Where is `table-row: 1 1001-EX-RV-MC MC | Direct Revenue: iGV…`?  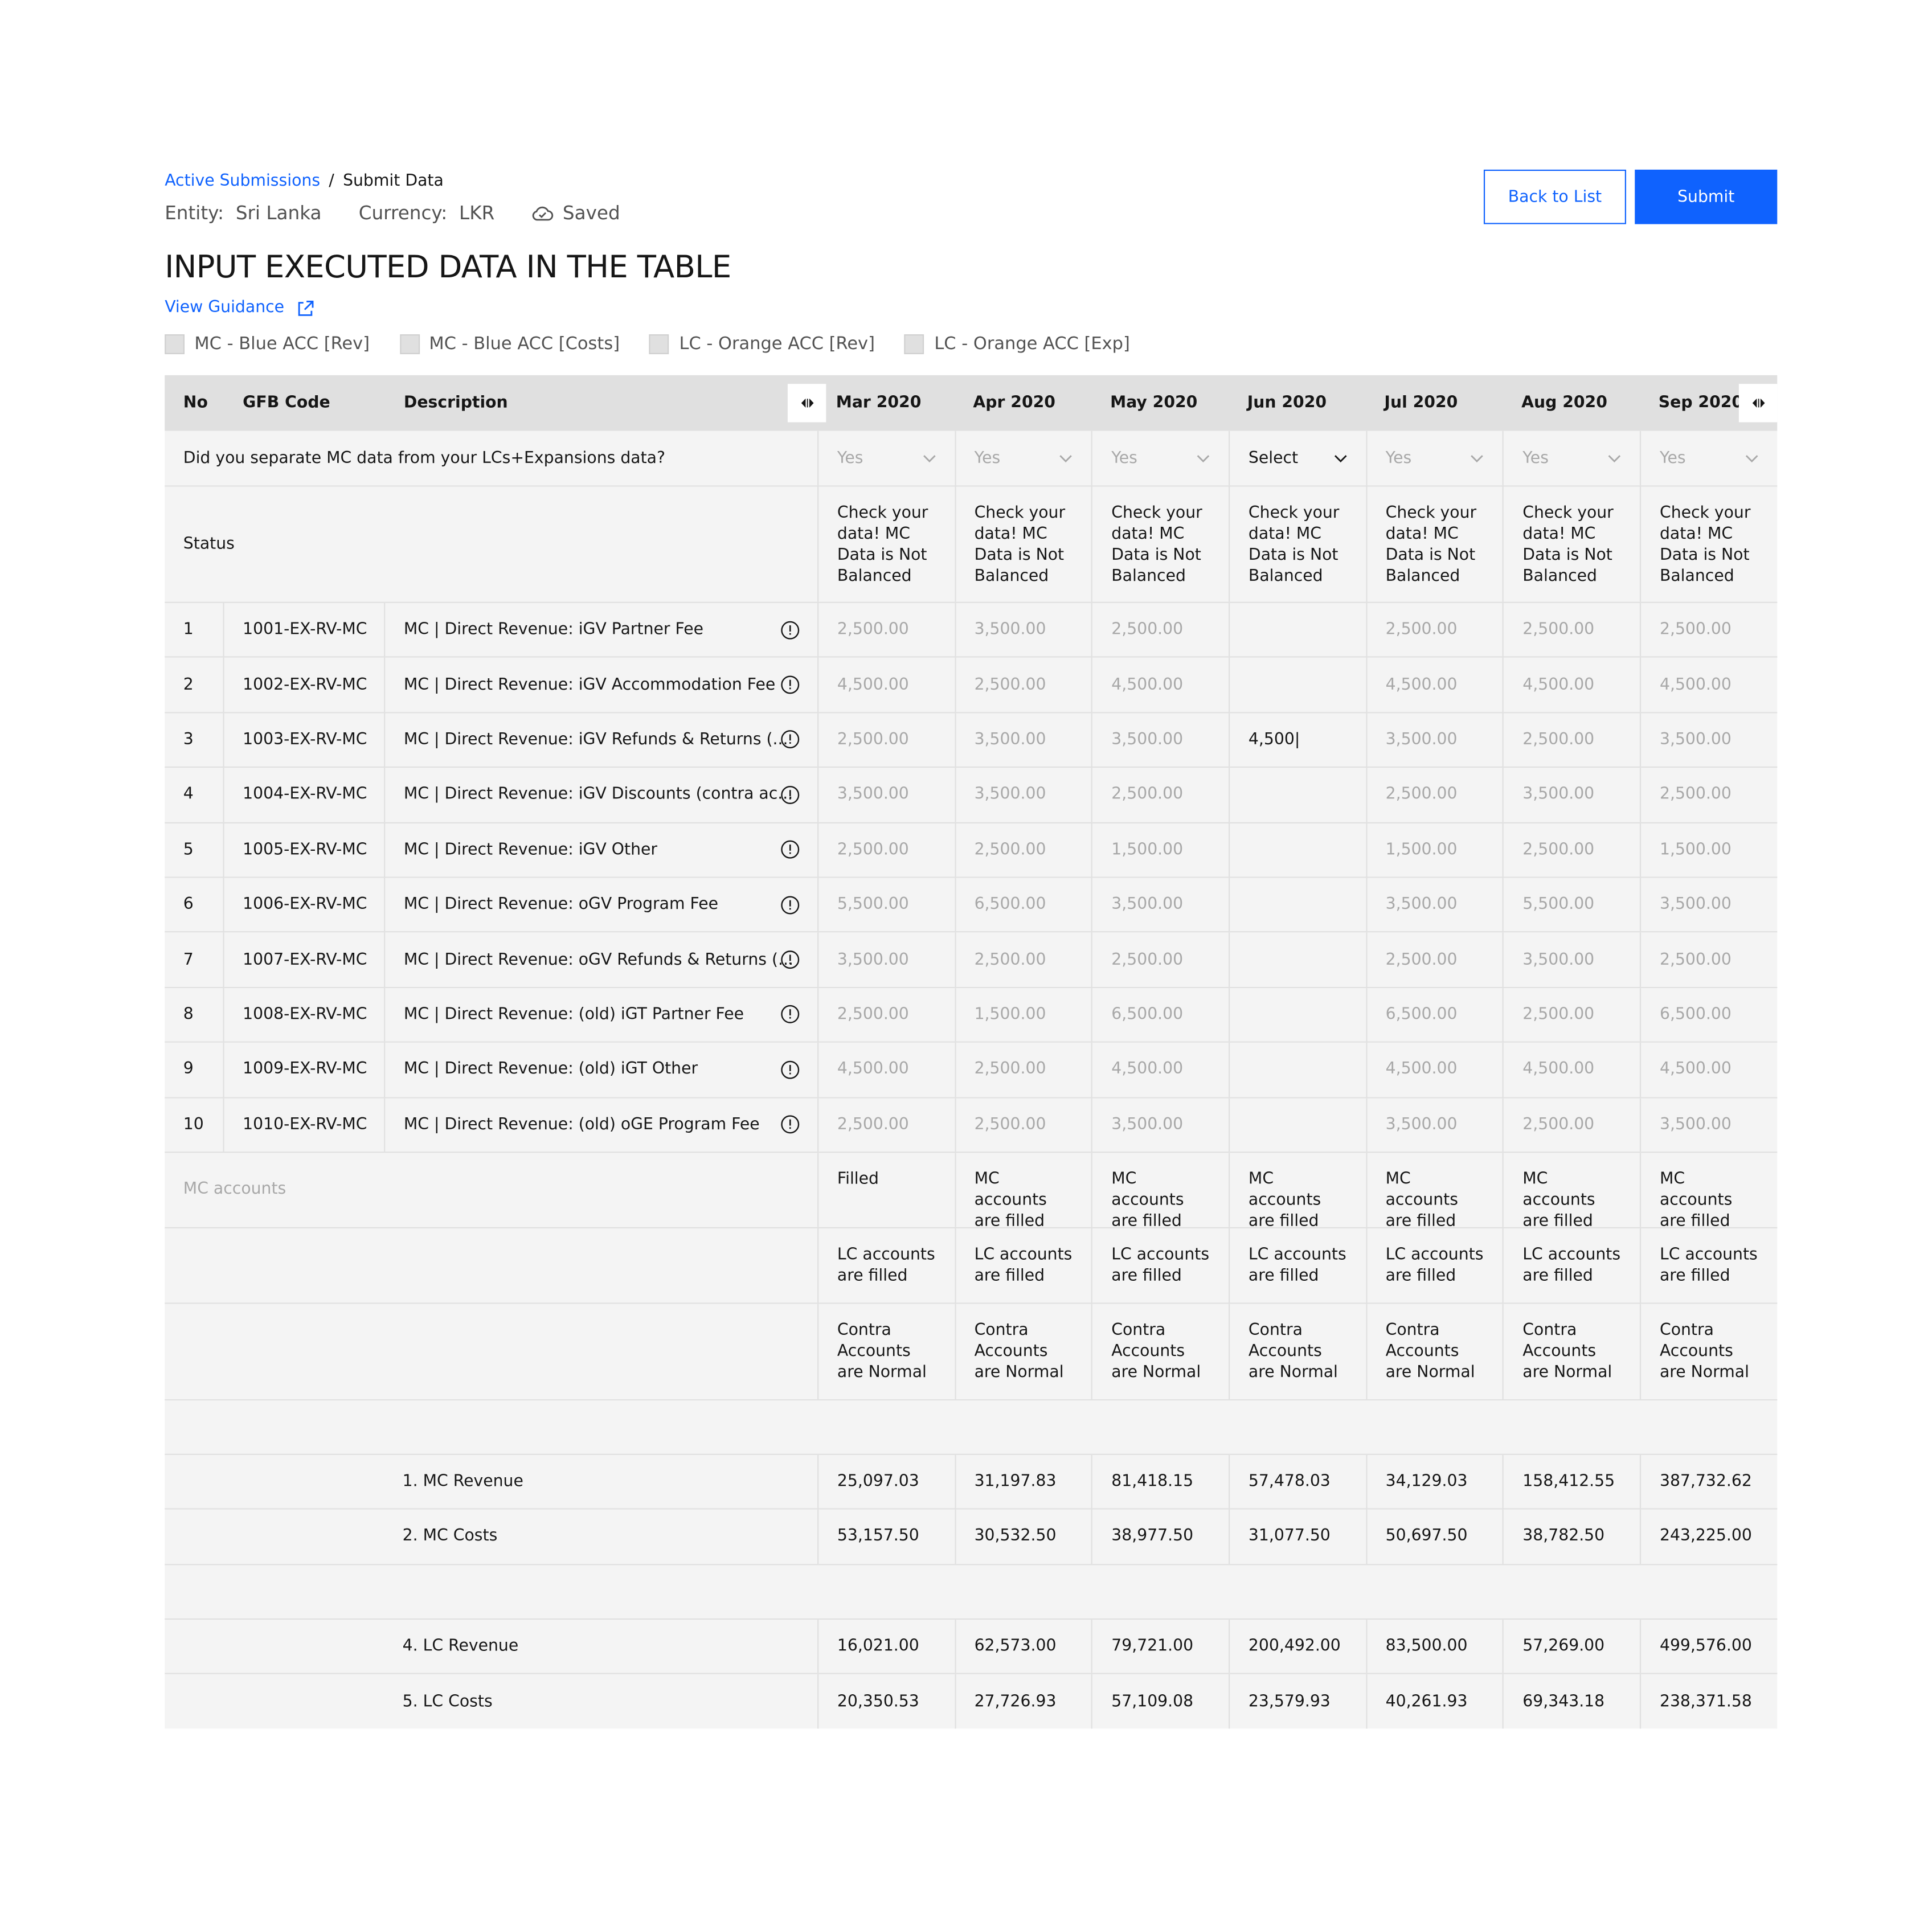
table-row: 1 1001-EX-RV-MC MC | Direct Revenue: iGV… is located at coordinates (971, 630).